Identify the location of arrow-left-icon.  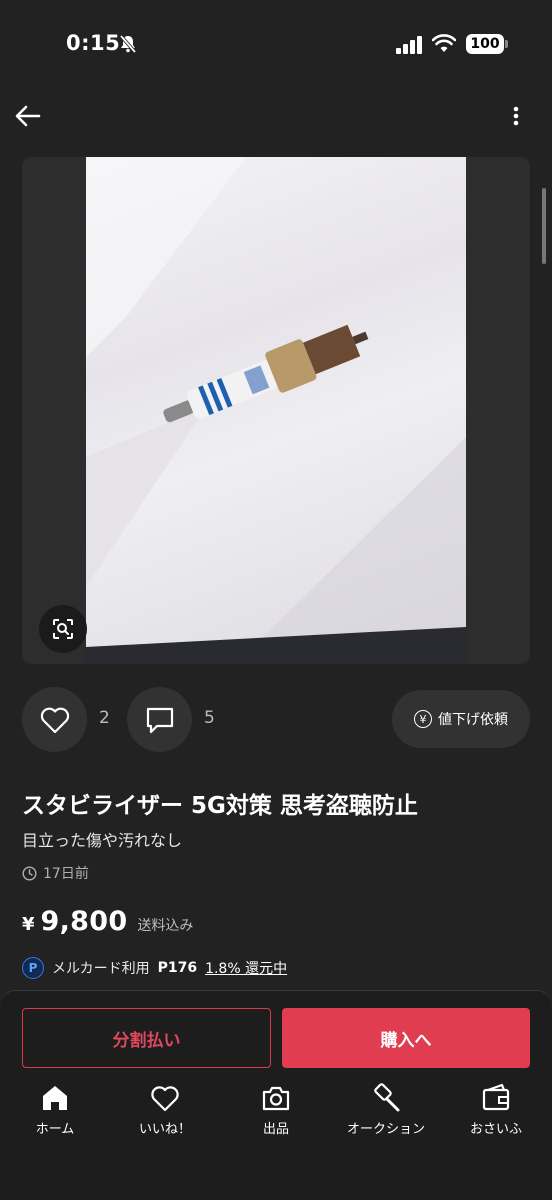
(28, 116).